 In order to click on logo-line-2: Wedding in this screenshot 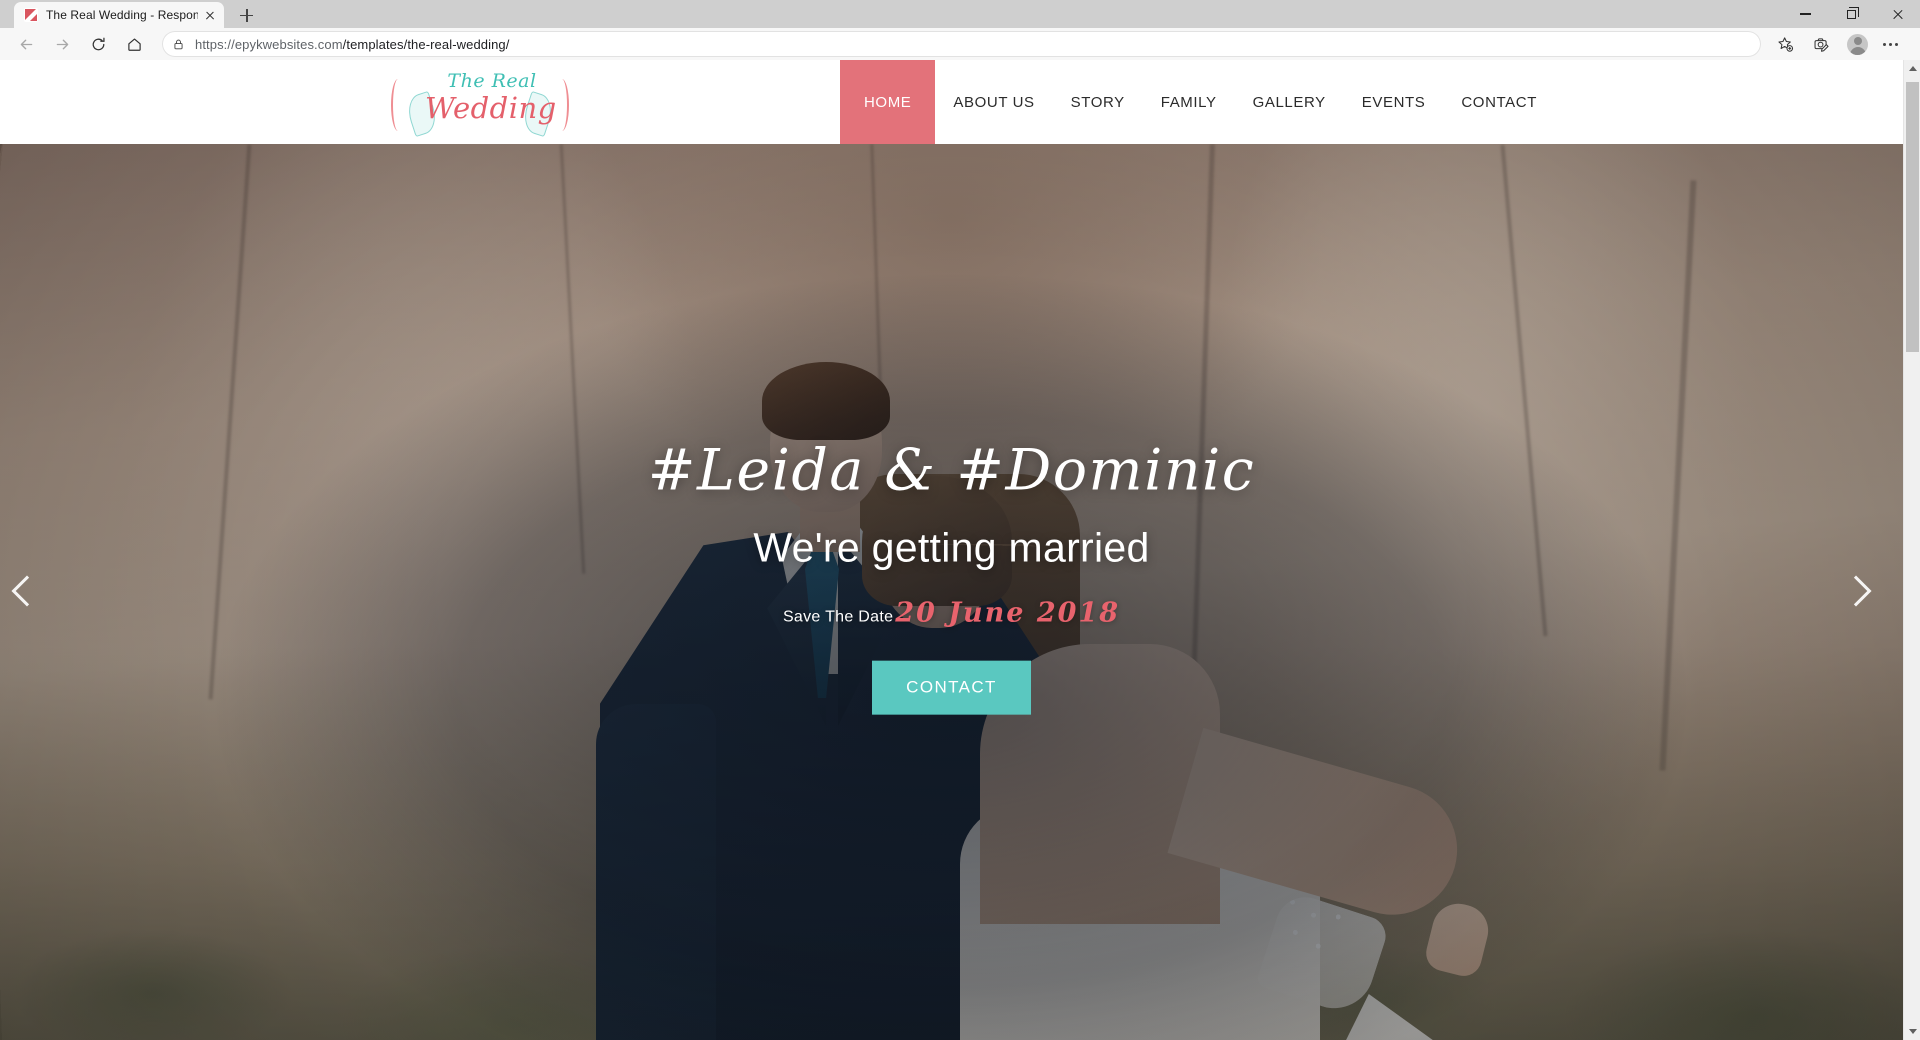, I will do `click(491, 108)`.